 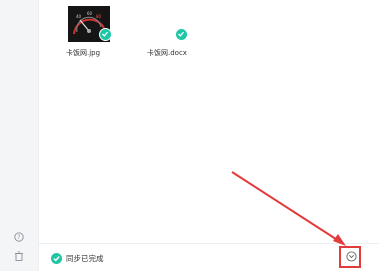 I want to click on sync-status-text: 同步已完成, so click(x=85, y=258).